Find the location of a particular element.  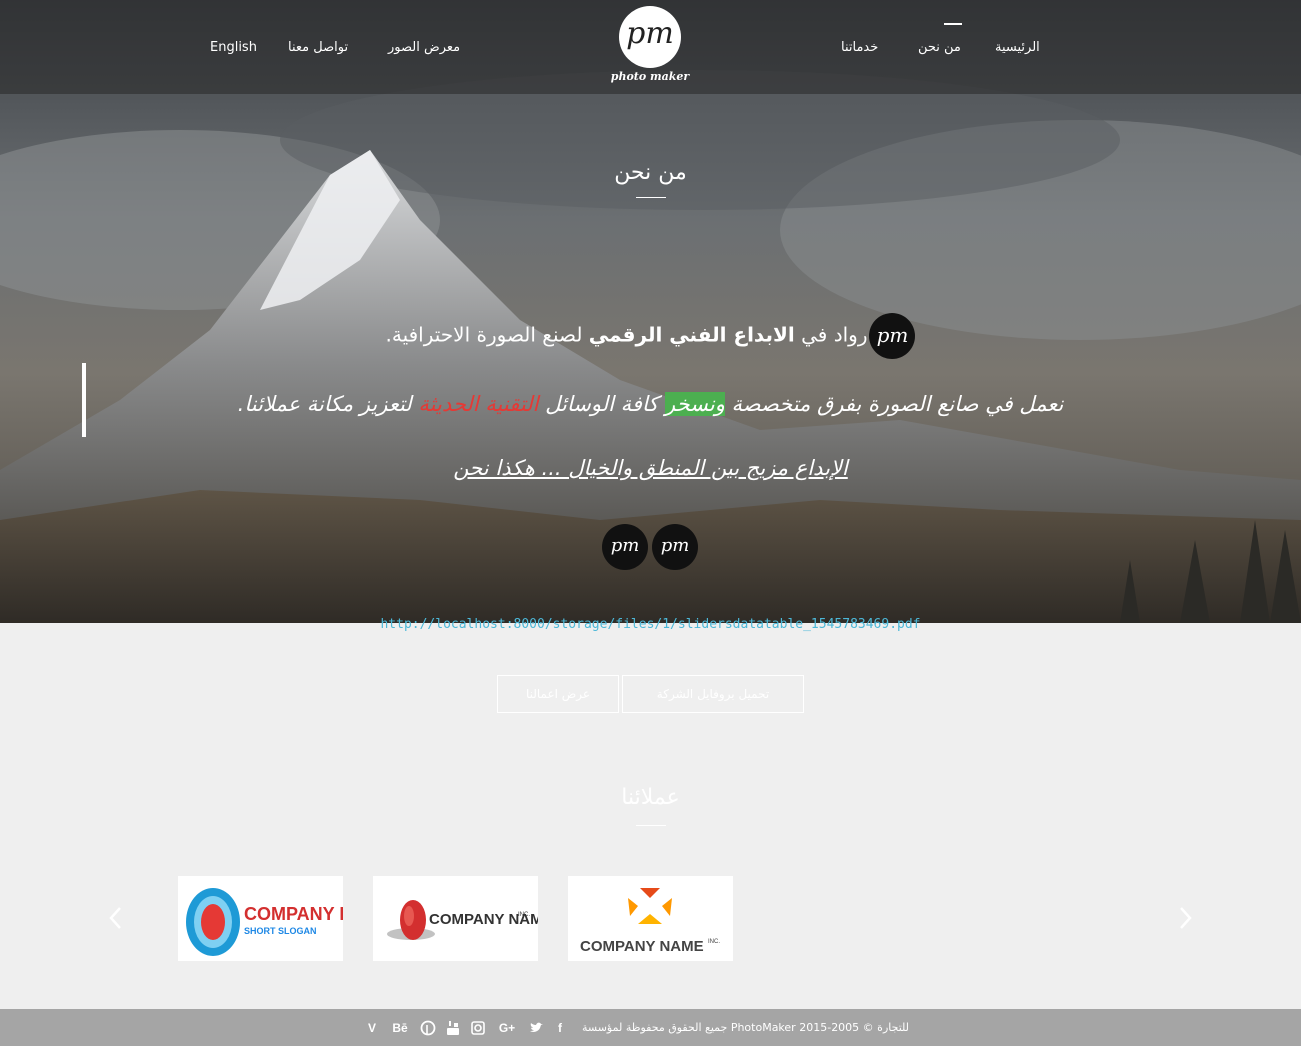

client-logo-3-image: COMPANY NAME INC. is located at coordinates (650, 921).